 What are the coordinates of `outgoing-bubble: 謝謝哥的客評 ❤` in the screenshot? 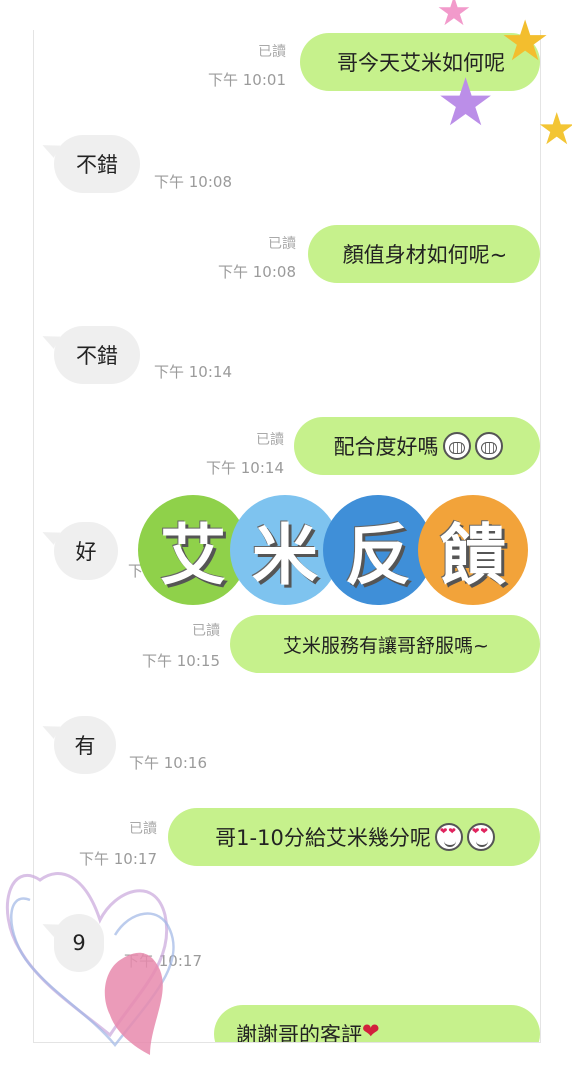 It's located at (377, 1024).